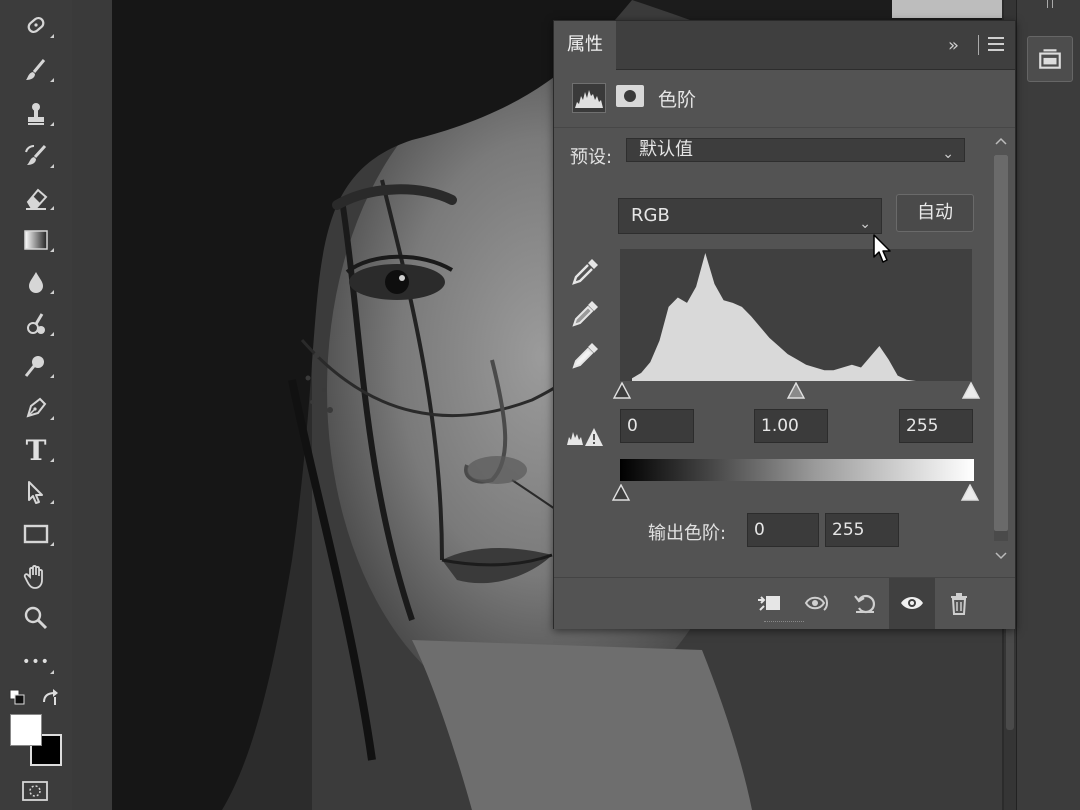 The height and width of the screenshot is (810, 1080). I want to click on mouse-cursor-icon, so click(882, 248).